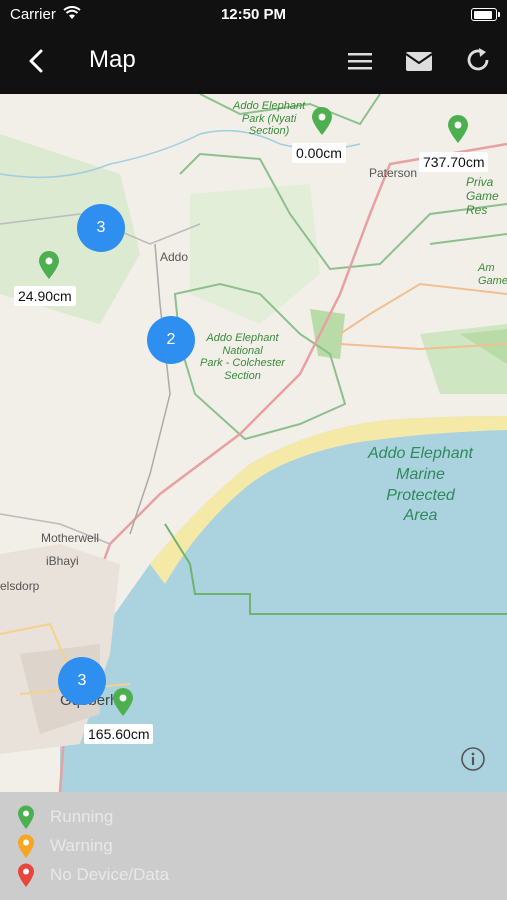 This screenshot has height=900, width=507. What do you see at coordinates (360, 61) in the screenshot?
I see `menu-icon` at bounding box center [360, 61].